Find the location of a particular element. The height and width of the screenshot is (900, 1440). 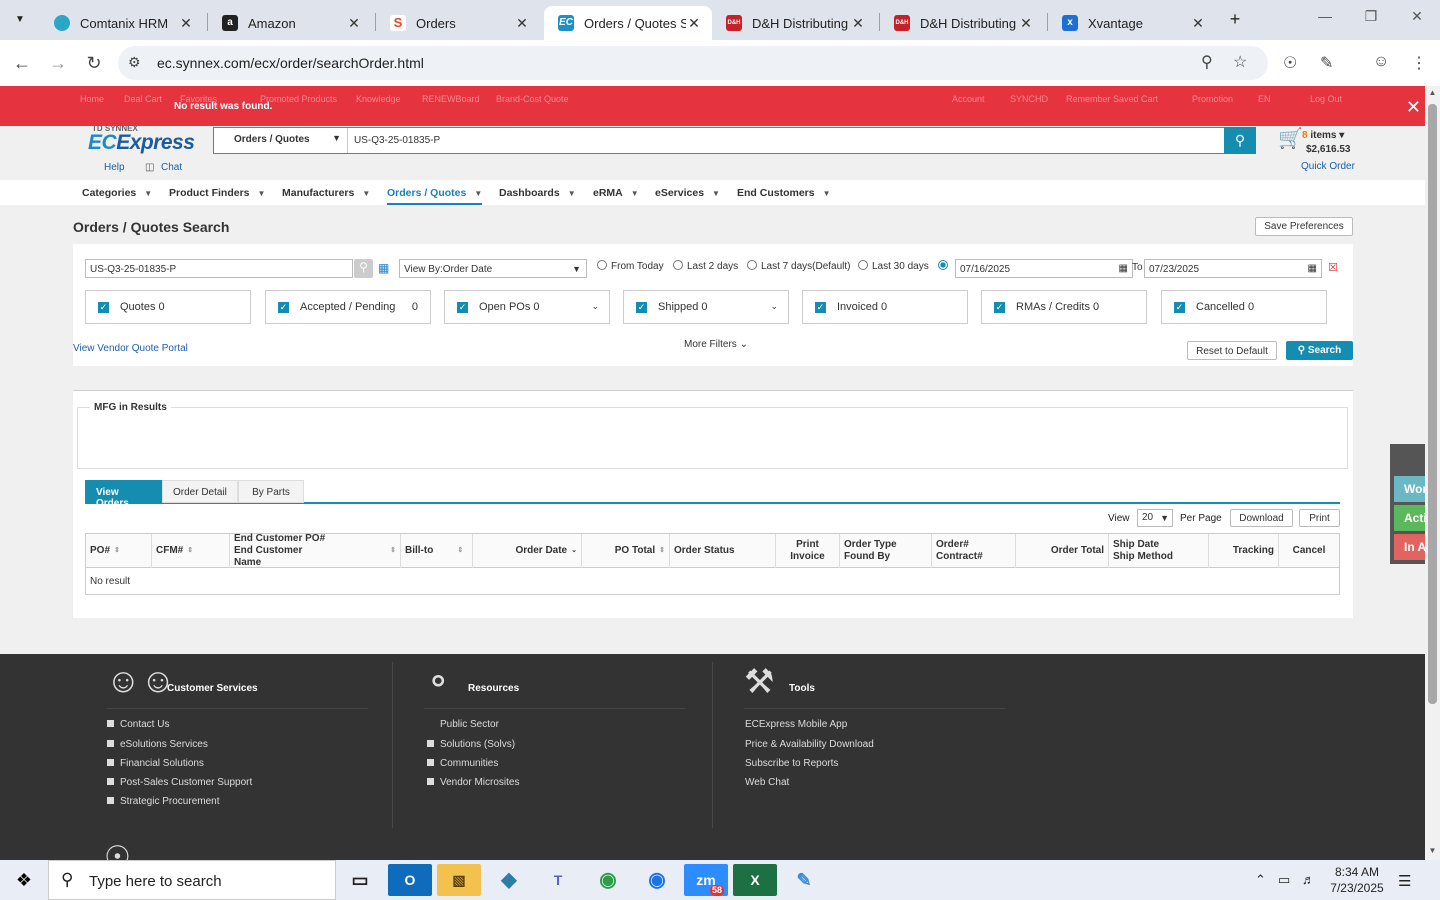

more-menu-icon: ⋮ is located at coordinates (1419, 63).